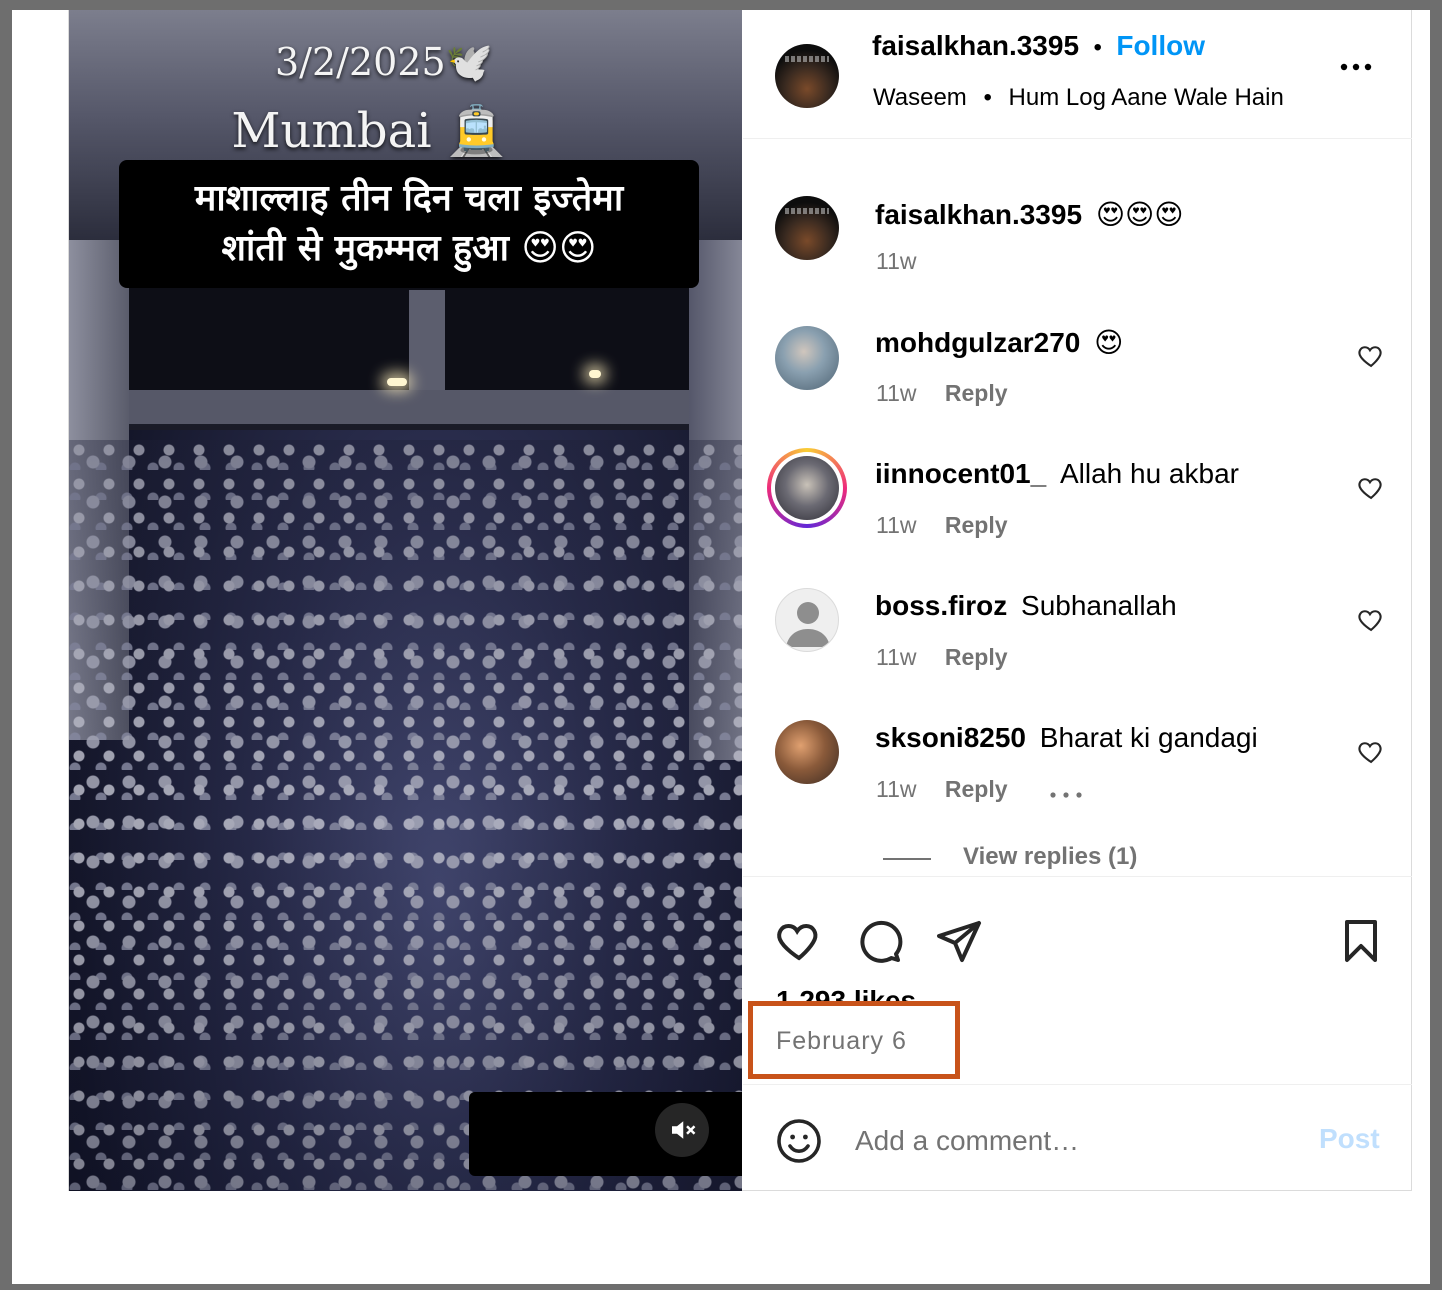 The width and height of the screenshot is (1442, 1290). What do you see at coordinates (959, 941) in the screenshot?
I see `share-paper-plane-icon` at bounding box center [959, 941].